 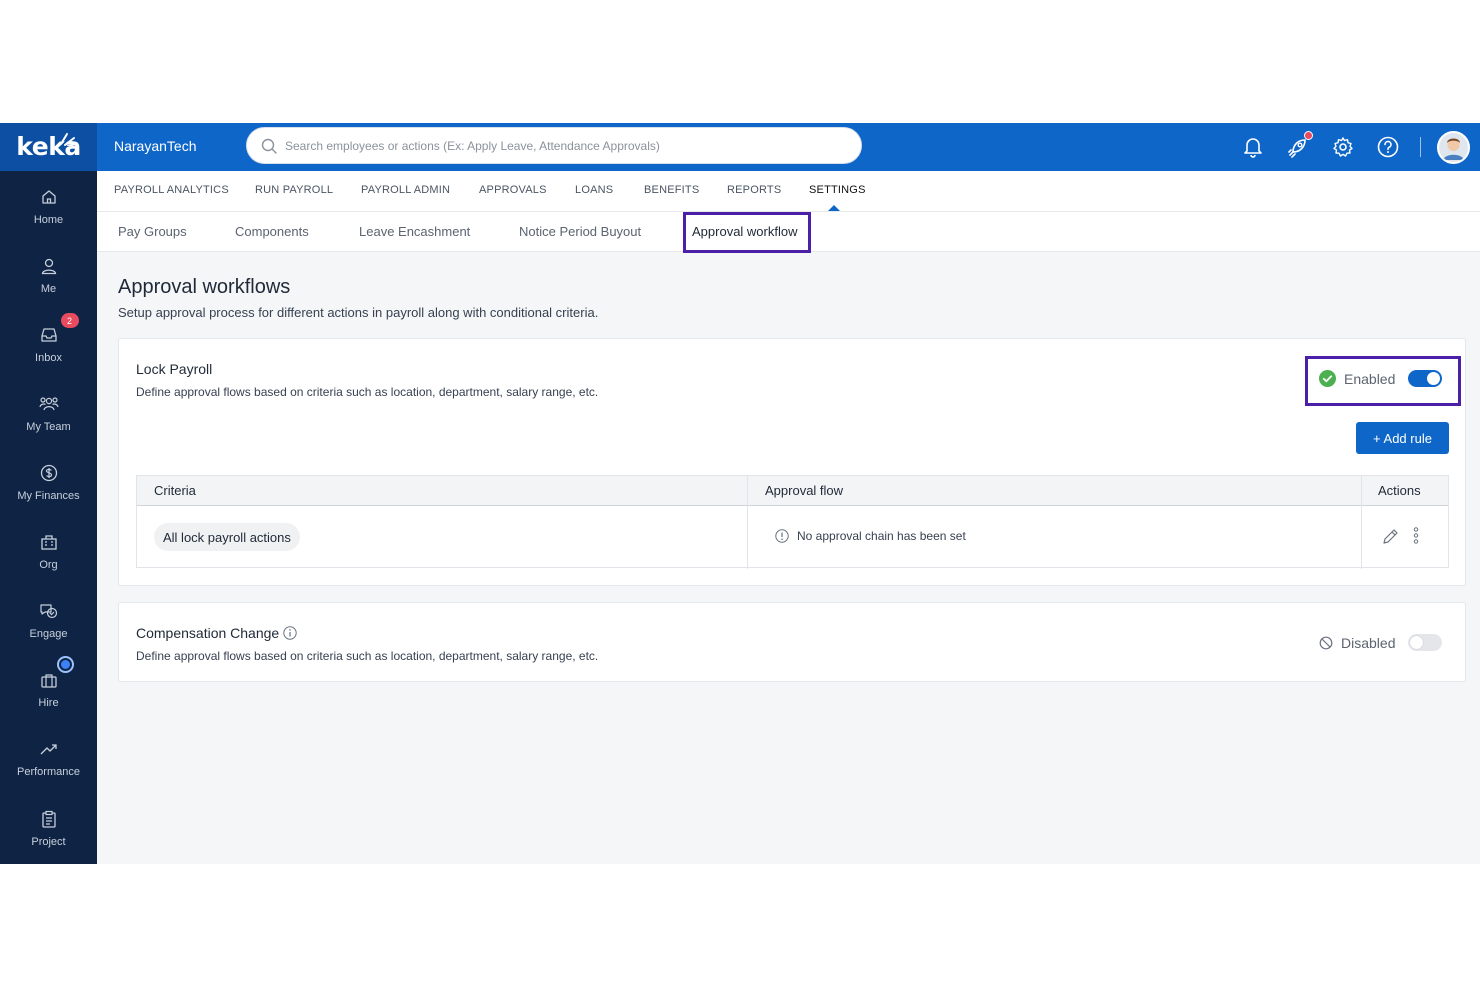 What do you see at coordinates (49, 473) in the screenshot?
I see `dollar-icon` at bounding box center [49, 473].